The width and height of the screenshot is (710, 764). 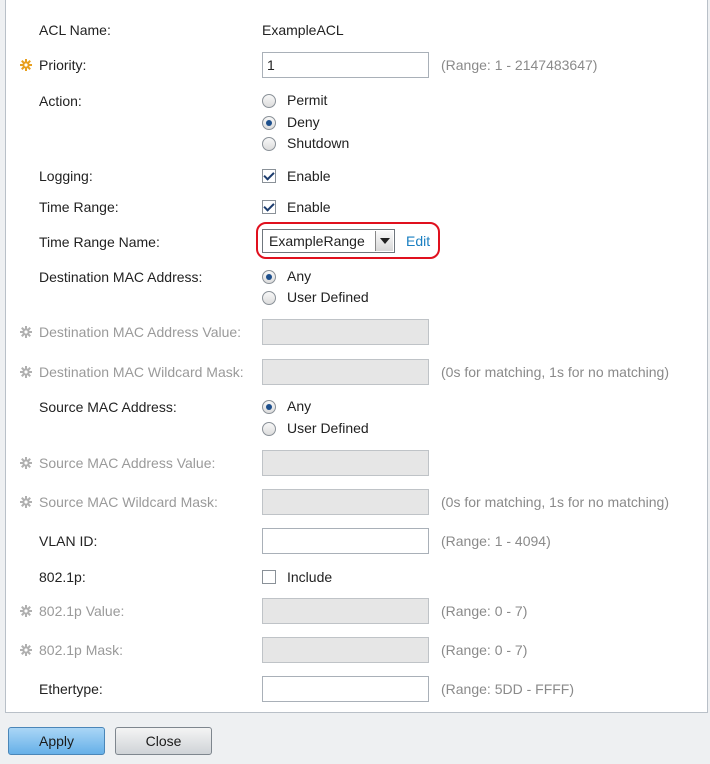 What do you see at coordinates (555, 502) in the screenshot?
I see `src-mac-mask-hint: (0s for matching, 1s for no matching)` at bounding box center [555, 502].